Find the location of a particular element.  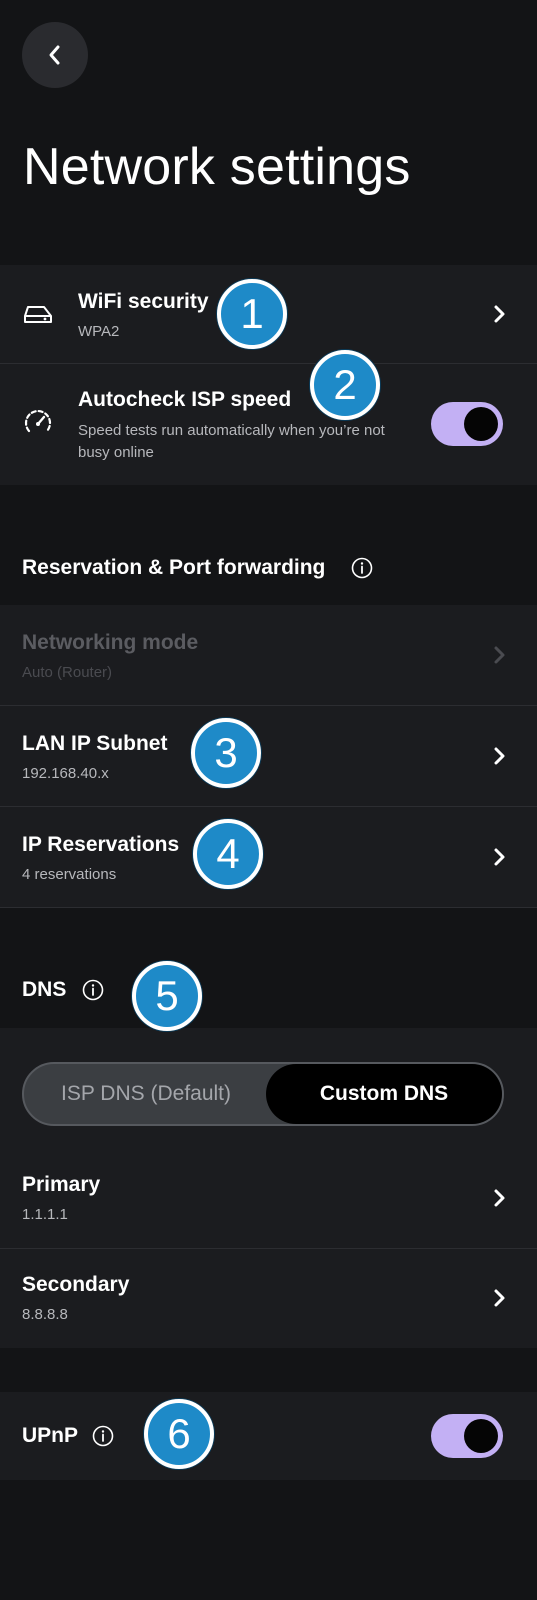

annotation-badge-3: 3 is located at coordinates (226, 753).